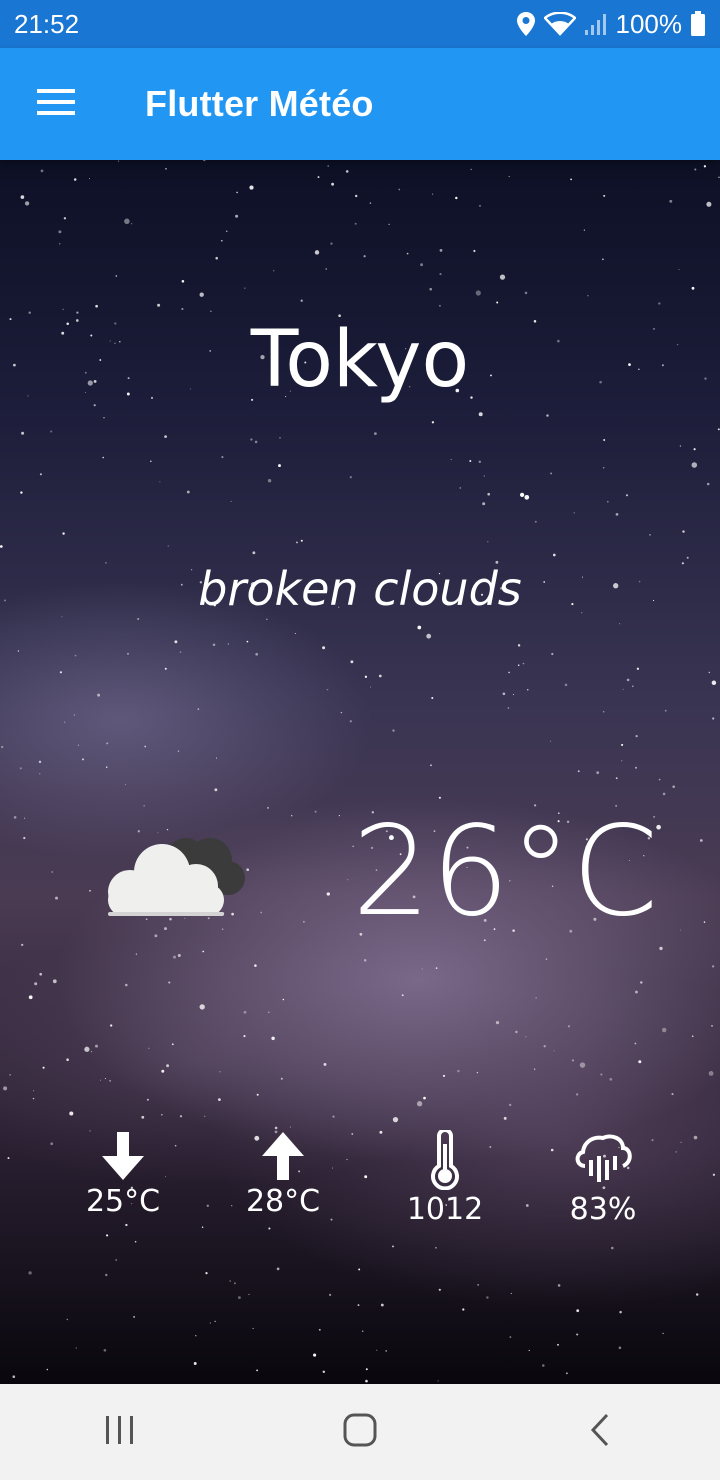  What do you see at coordinates (603, 1160) in the screenshot?
I see `rain-cloud-icon` at bounding box center [603, 1160].